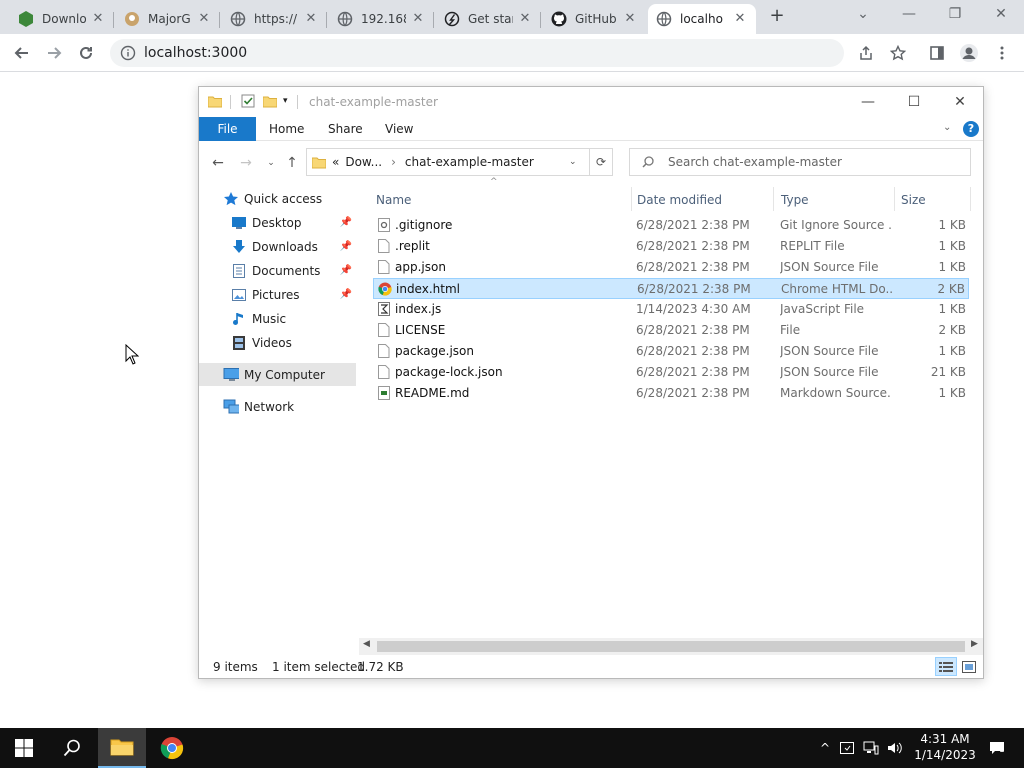 Image resolution: width=1024 pixels, height=768 pixels. Describe the element at coordinates (246, 163) in the screenshot. I see `explorer-forward-button: →` at that location.